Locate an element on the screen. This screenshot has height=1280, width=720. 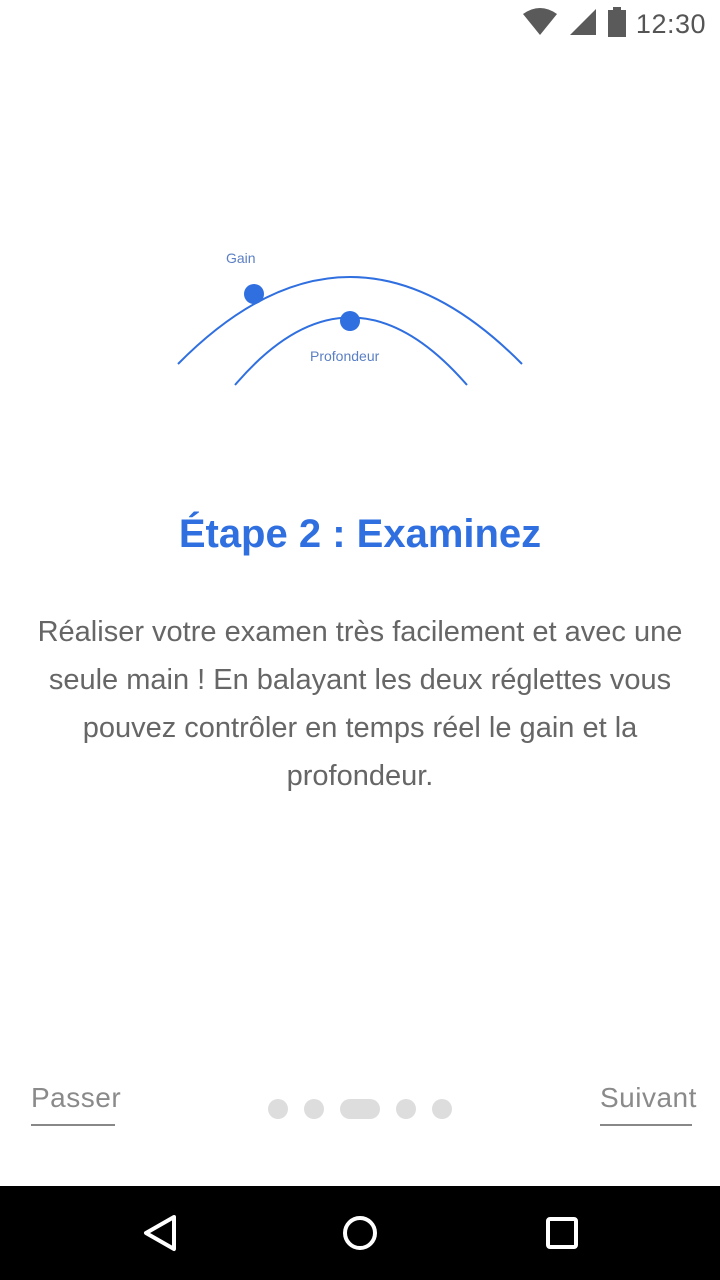
home-icon is located at coordinates (360, 1233).